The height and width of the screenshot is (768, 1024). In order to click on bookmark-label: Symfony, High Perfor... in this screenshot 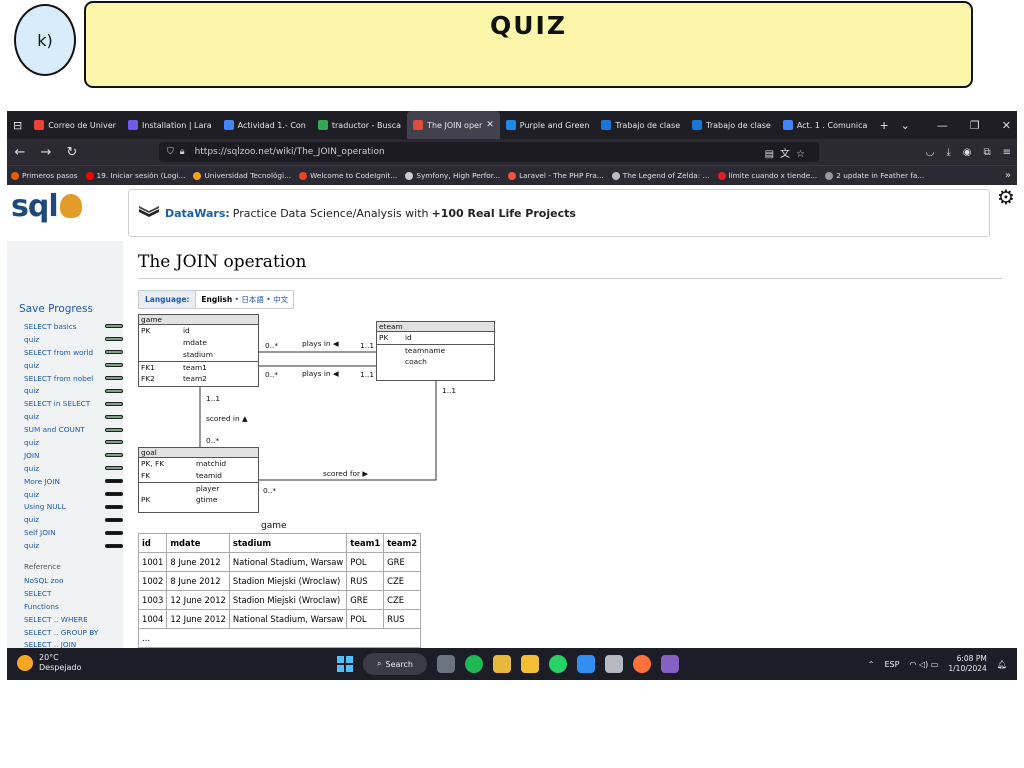, I will do `click(458, 175)`.